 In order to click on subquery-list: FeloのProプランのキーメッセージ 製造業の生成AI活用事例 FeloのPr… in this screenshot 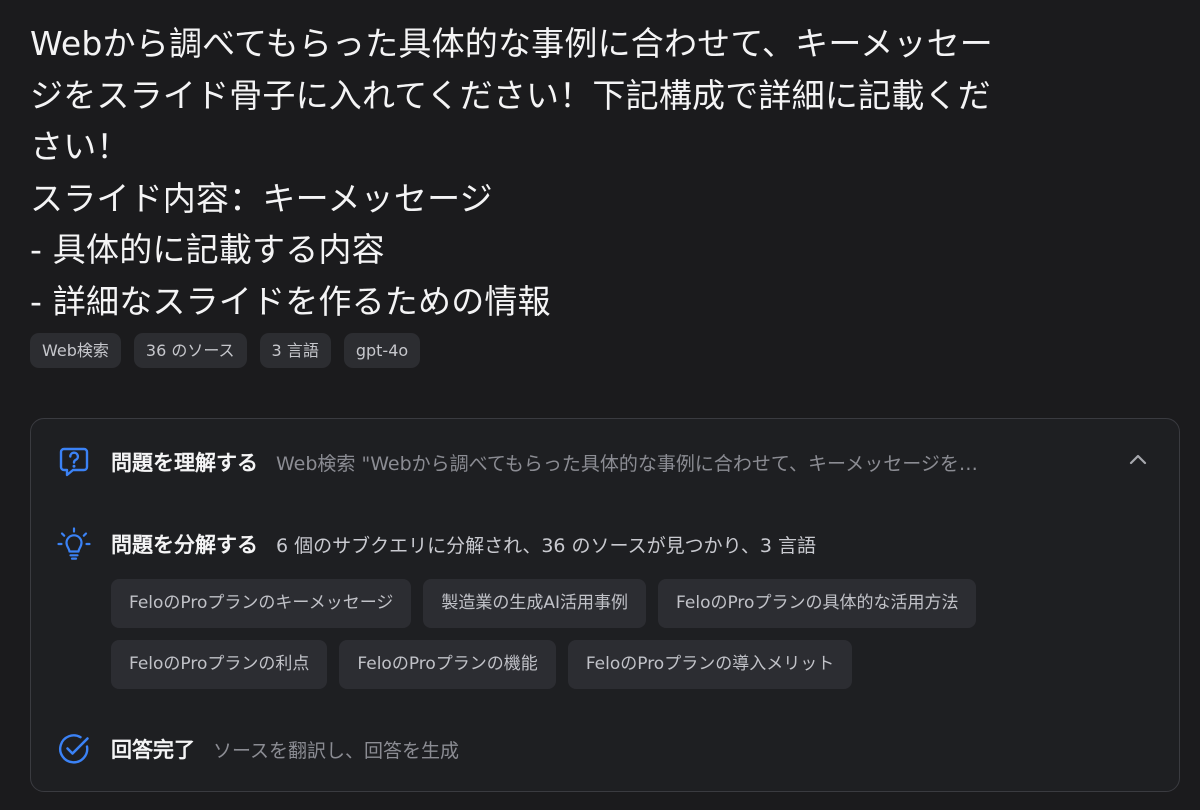, I will do `click(591, 634)`.